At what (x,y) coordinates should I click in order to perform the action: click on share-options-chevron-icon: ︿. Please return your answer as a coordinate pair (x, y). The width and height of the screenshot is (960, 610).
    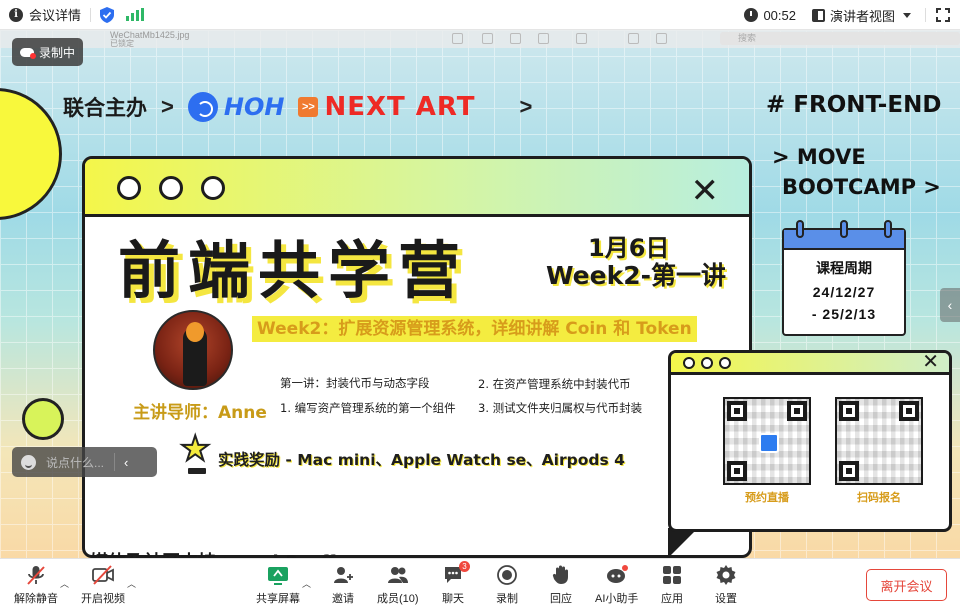
    Looking at the image, I should click on (306, 583).